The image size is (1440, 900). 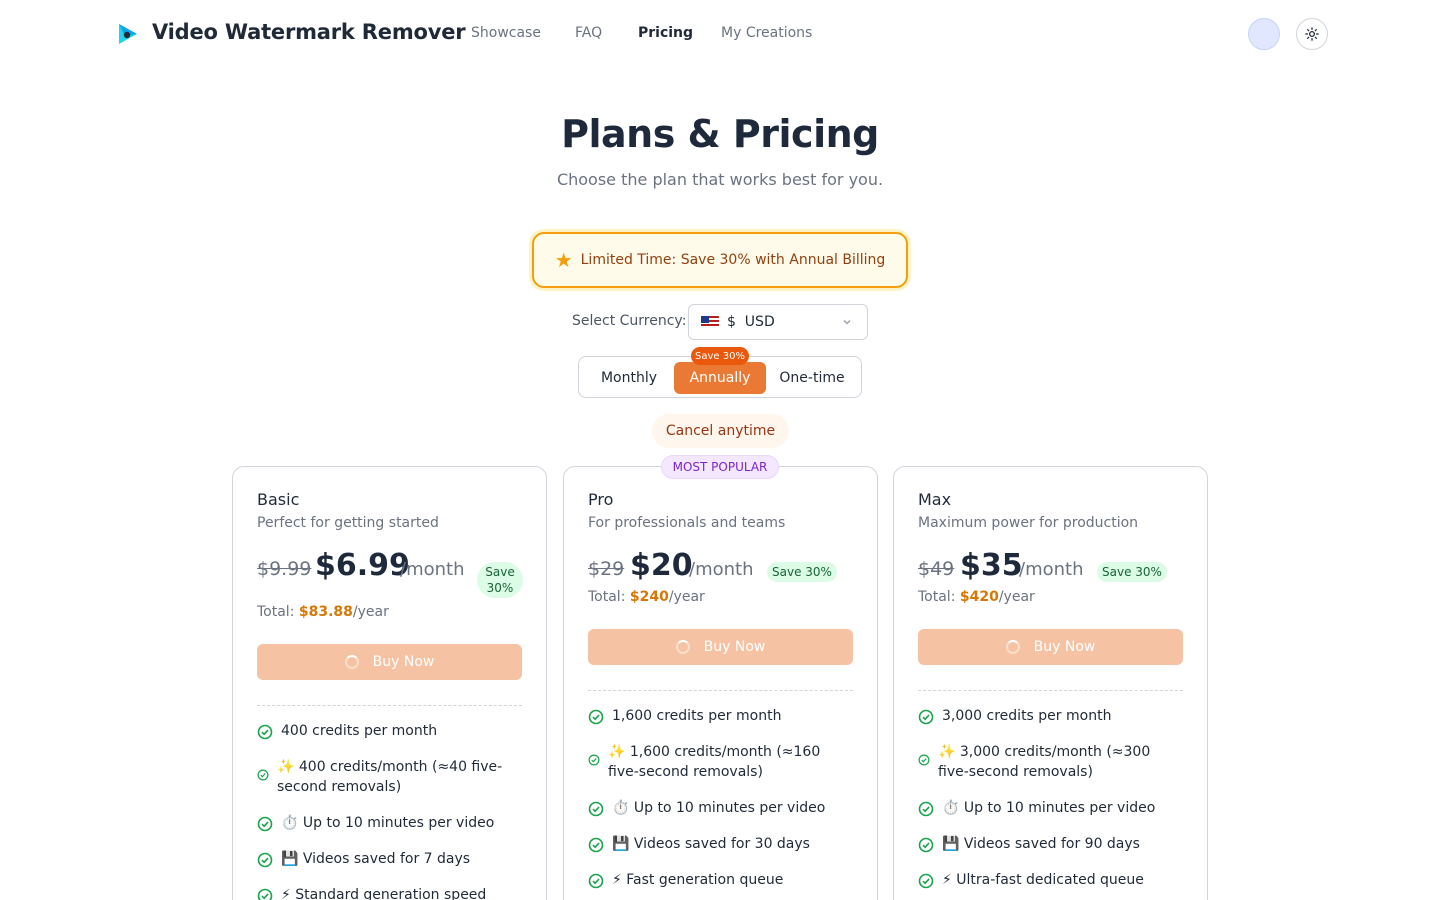 I want to click on cancel-anytime-note: Cancel anytime, so click(x=720, y=431).